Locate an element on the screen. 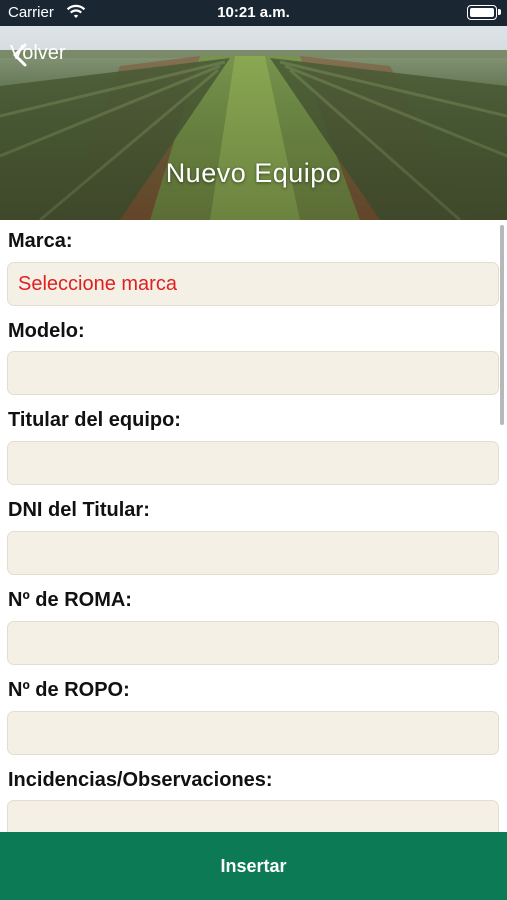  brand-label: Marca: is located at coordinates (40, 241).